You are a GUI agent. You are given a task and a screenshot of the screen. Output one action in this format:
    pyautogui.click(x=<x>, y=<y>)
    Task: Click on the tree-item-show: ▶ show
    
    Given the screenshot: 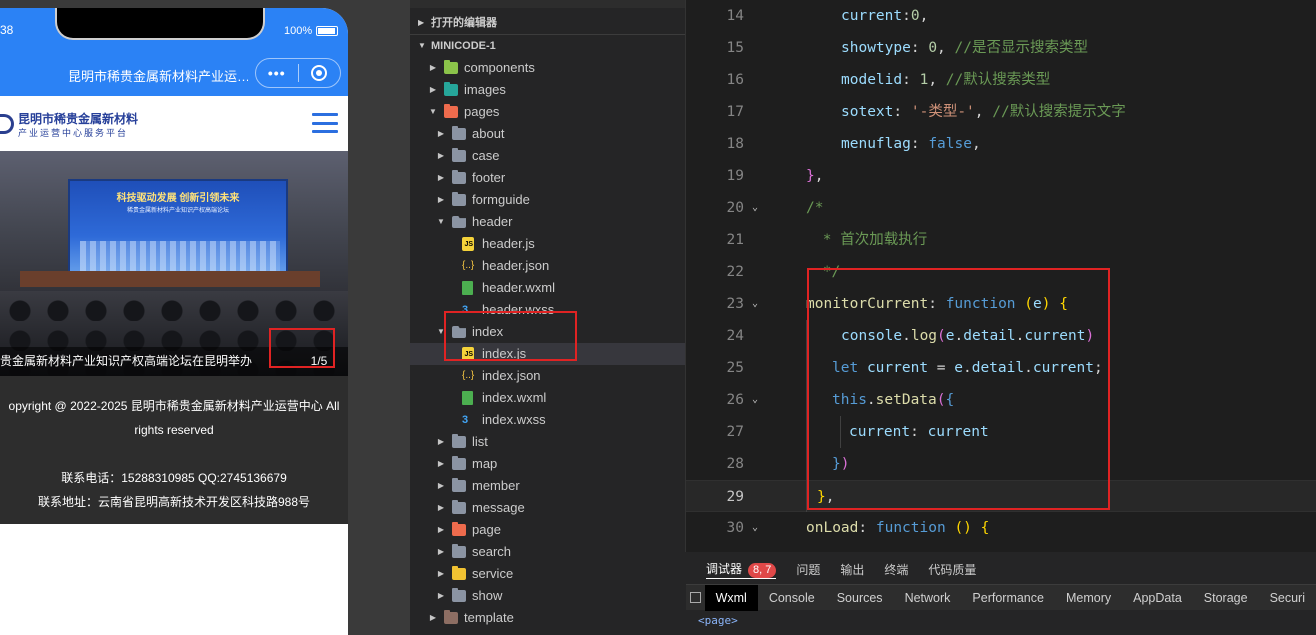 What is the action you would take?
    pyautogui.click(x=548, y=596)
    